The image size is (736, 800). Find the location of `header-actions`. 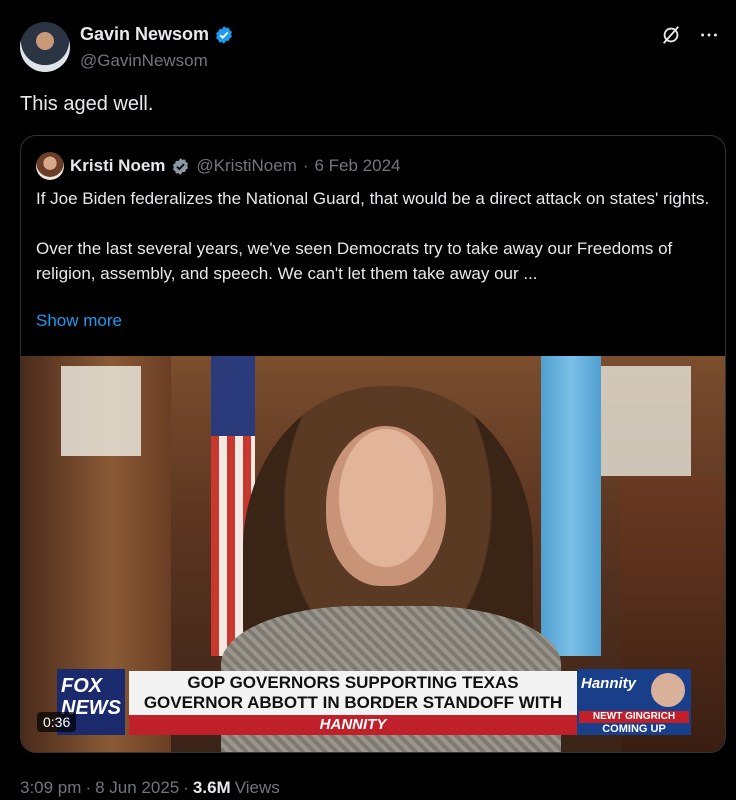

header-actions is located at coordinates (690, 35).